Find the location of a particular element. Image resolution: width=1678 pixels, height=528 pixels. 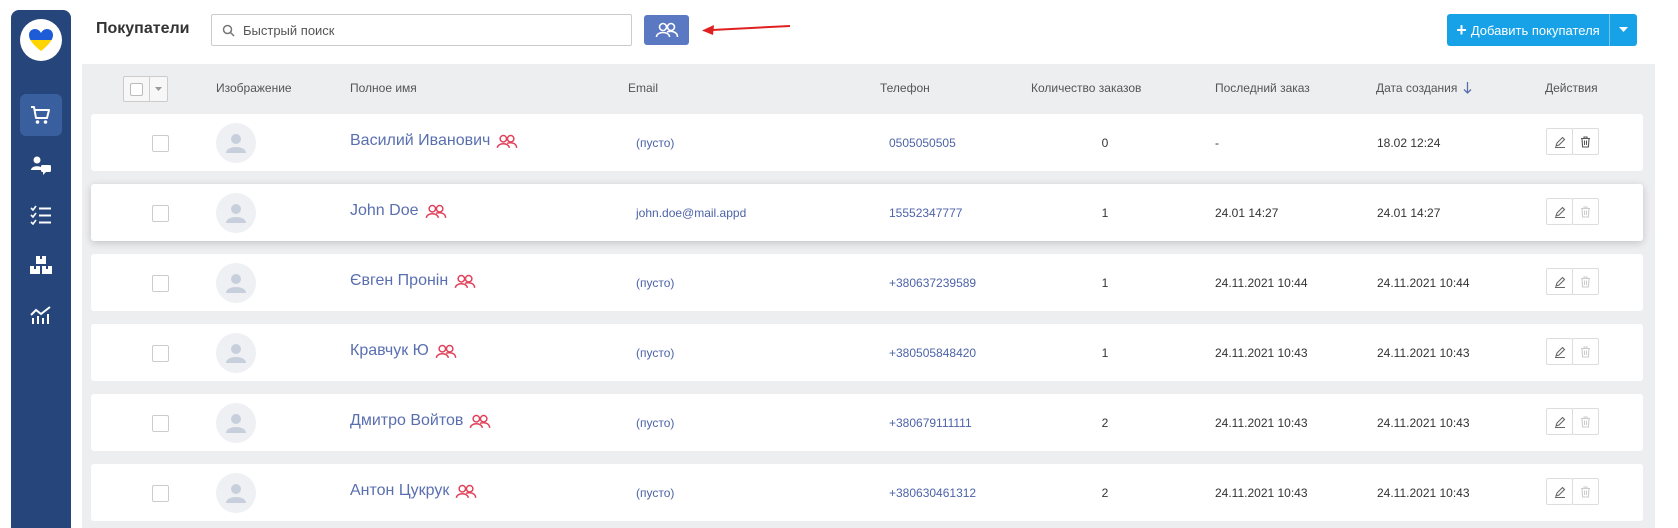

col-email: Email is located at coordinates (643, 88).